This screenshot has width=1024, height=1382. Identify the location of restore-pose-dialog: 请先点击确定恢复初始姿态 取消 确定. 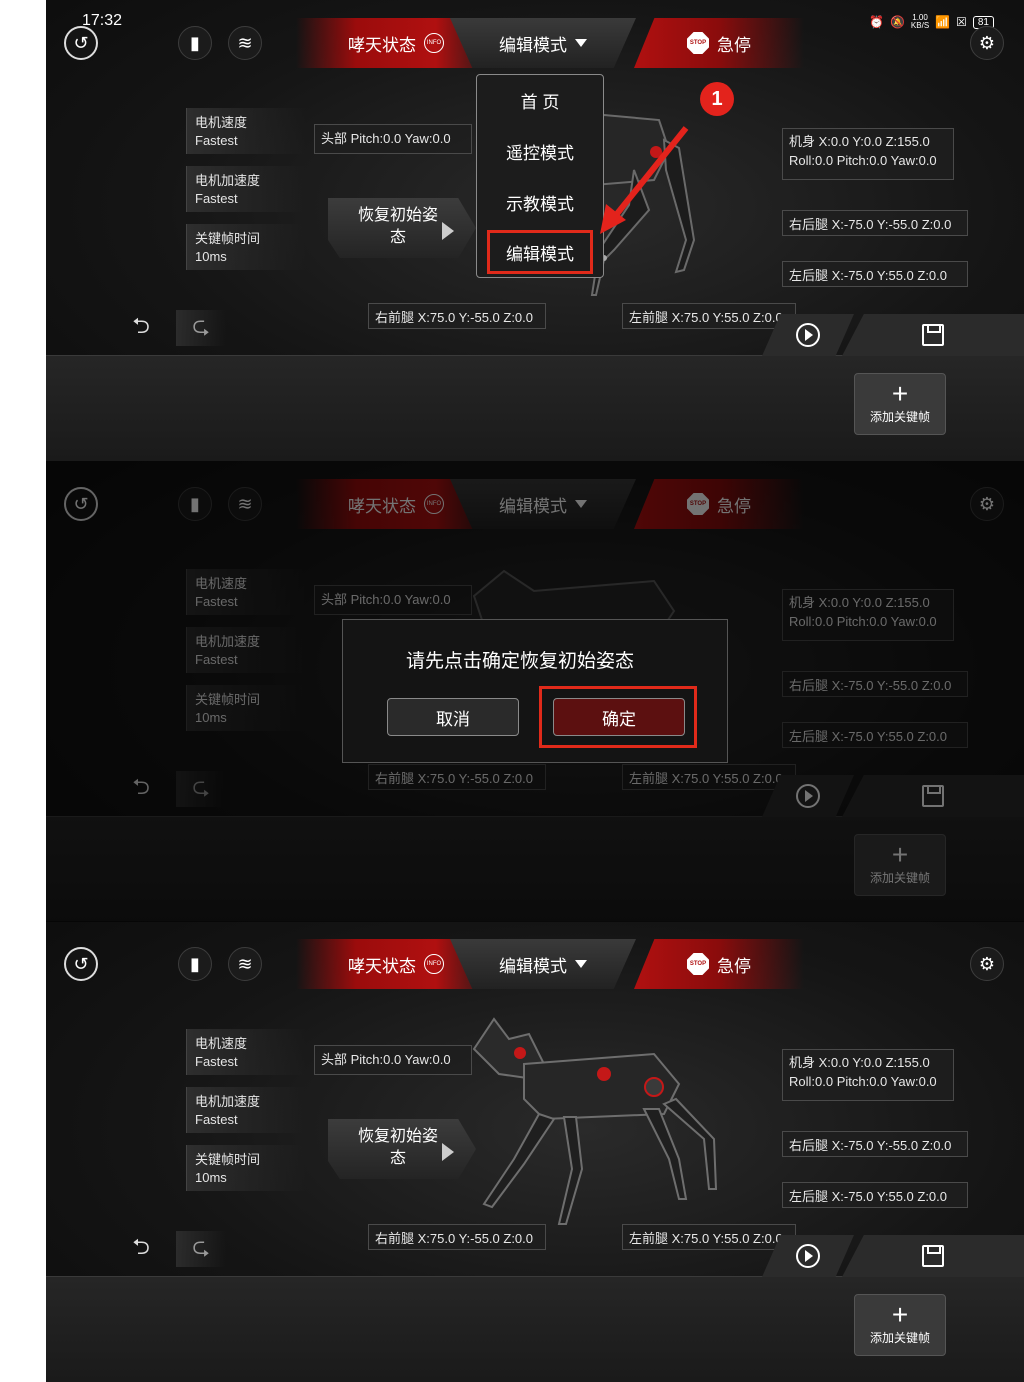
(535, 691).